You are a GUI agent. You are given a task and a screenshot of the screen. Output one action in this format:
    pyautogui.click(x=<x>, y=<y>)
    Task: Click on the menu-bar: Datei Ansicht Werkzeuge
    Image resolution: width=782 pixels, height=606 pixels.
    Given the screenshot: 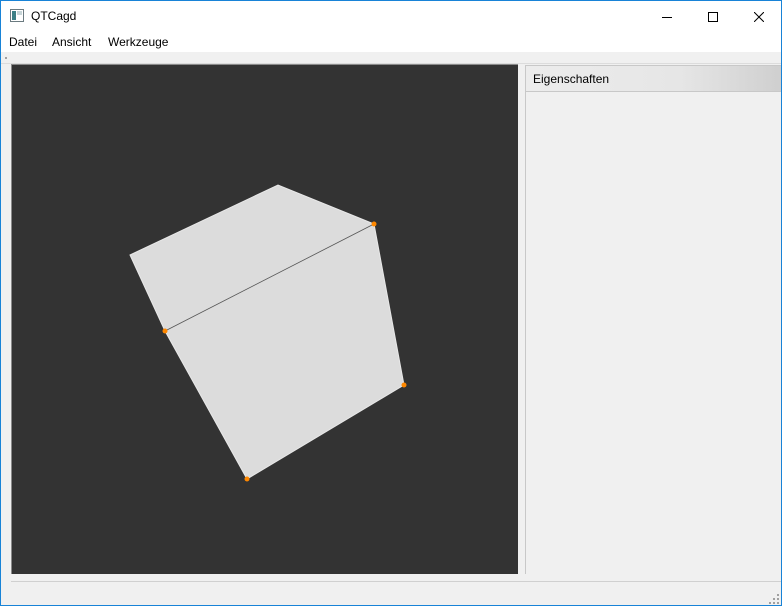 What is the action you would take?
    pyautogui.click(x=391, y=42)
    